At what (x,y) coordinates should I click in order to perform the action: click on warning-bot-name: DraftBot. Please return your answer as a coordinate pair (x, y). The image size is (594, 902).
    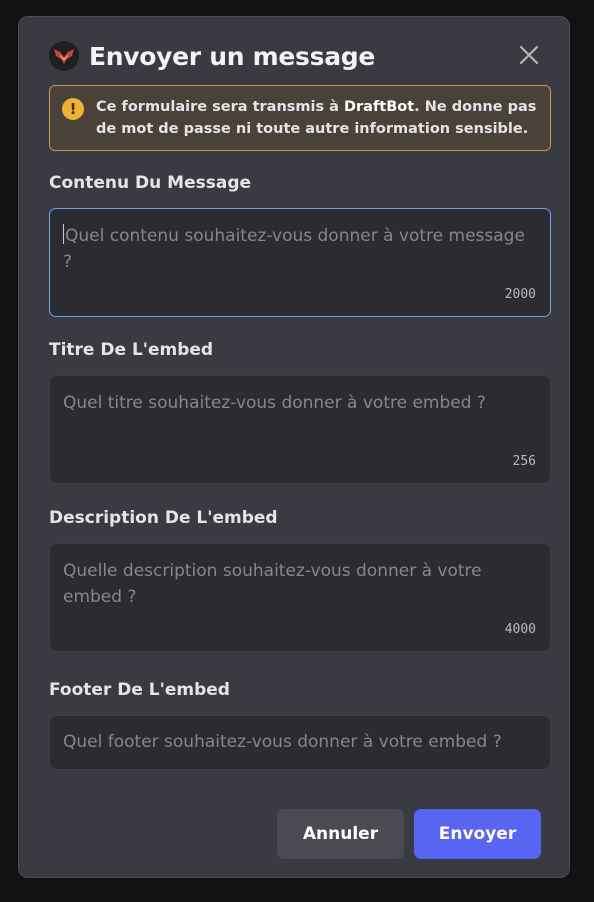
    Looking at the image, I should click on (379, 107).